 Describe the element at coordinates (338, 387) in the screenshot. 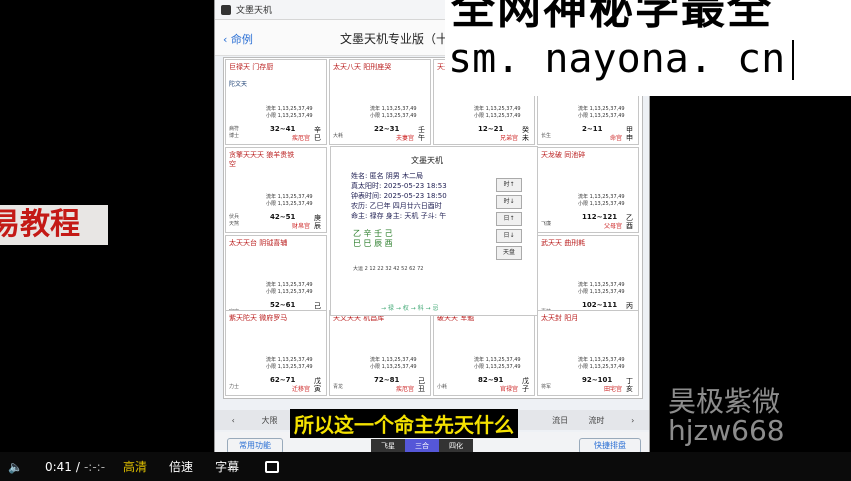

I see `palace-side-stars: 青龙` at that location.